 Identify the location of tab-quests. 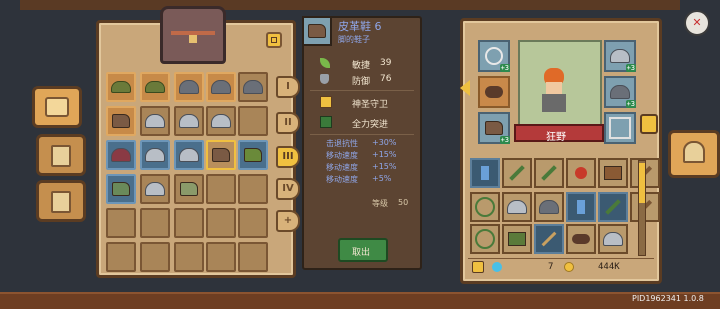
(61, 155).